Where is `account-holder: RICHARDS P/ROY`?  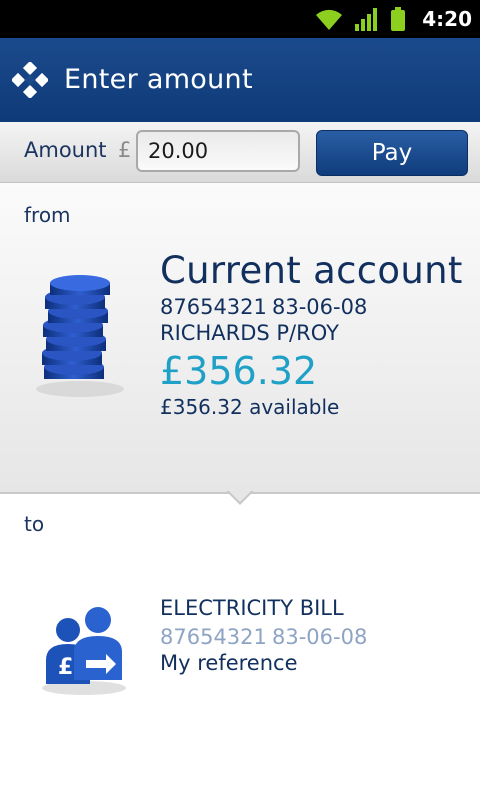
account-holder: RICHARDS P/ROY is located at coordinates (249, 333).